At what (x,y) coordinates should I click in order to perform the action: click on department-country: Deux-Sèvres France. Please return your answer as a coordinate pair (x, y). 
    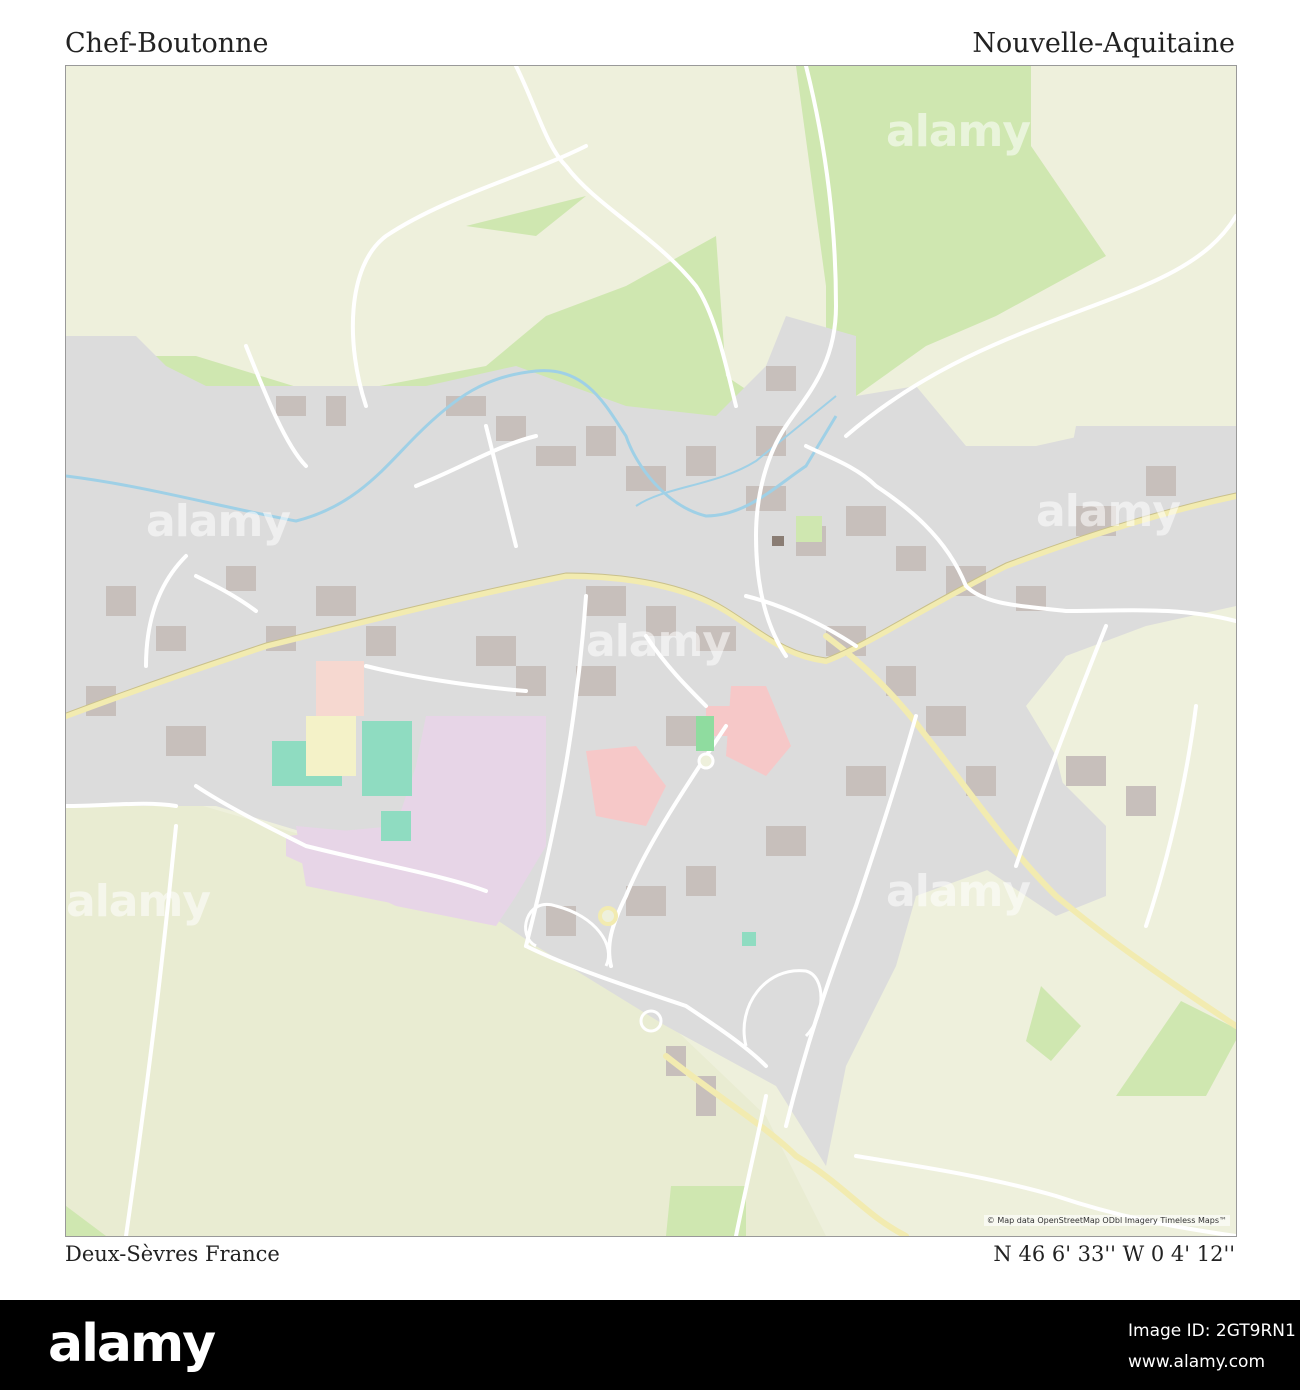
    Looking at the image, I should click on (172, 1254).